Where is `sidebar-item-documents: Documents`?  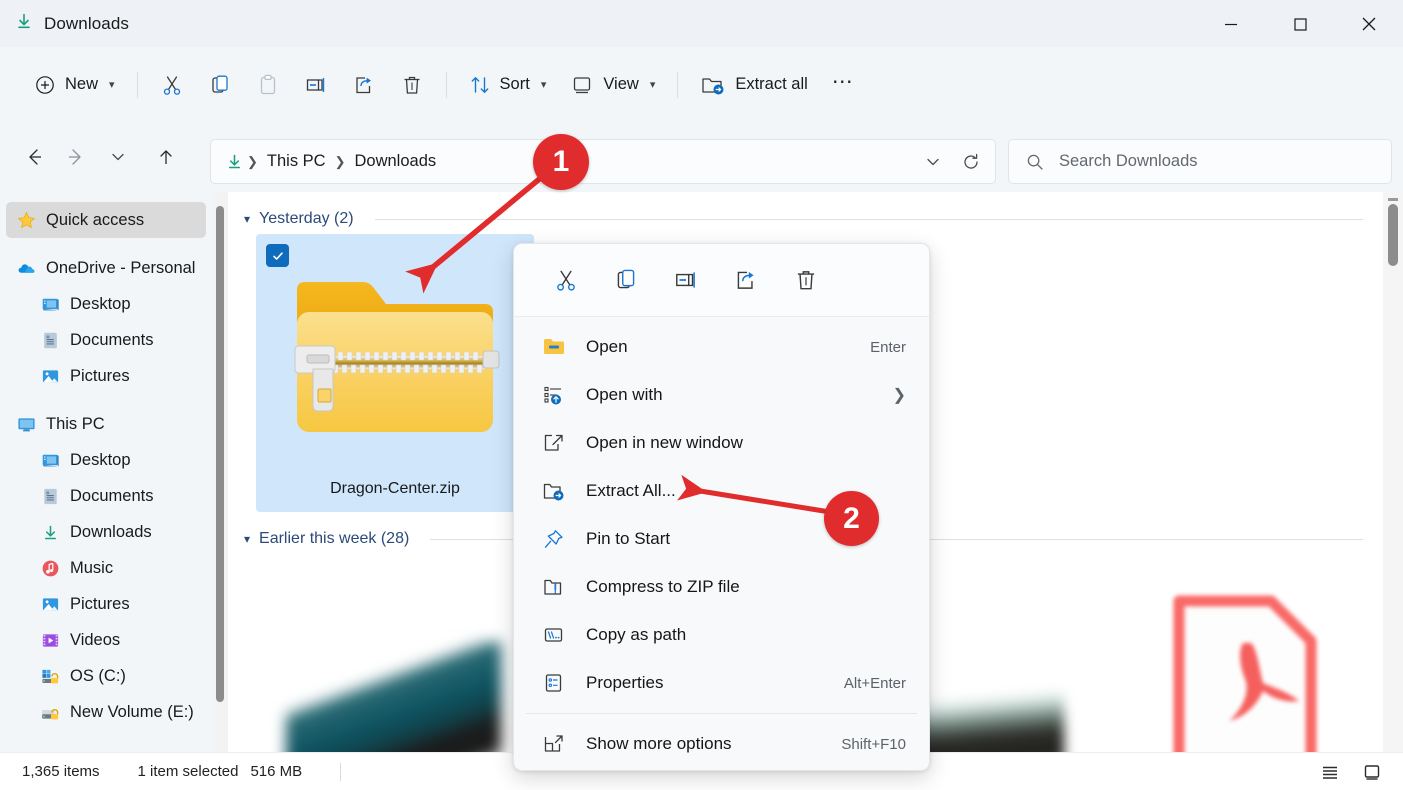
sidebar-item-documents: Documents is located at coordinates (106, 496).